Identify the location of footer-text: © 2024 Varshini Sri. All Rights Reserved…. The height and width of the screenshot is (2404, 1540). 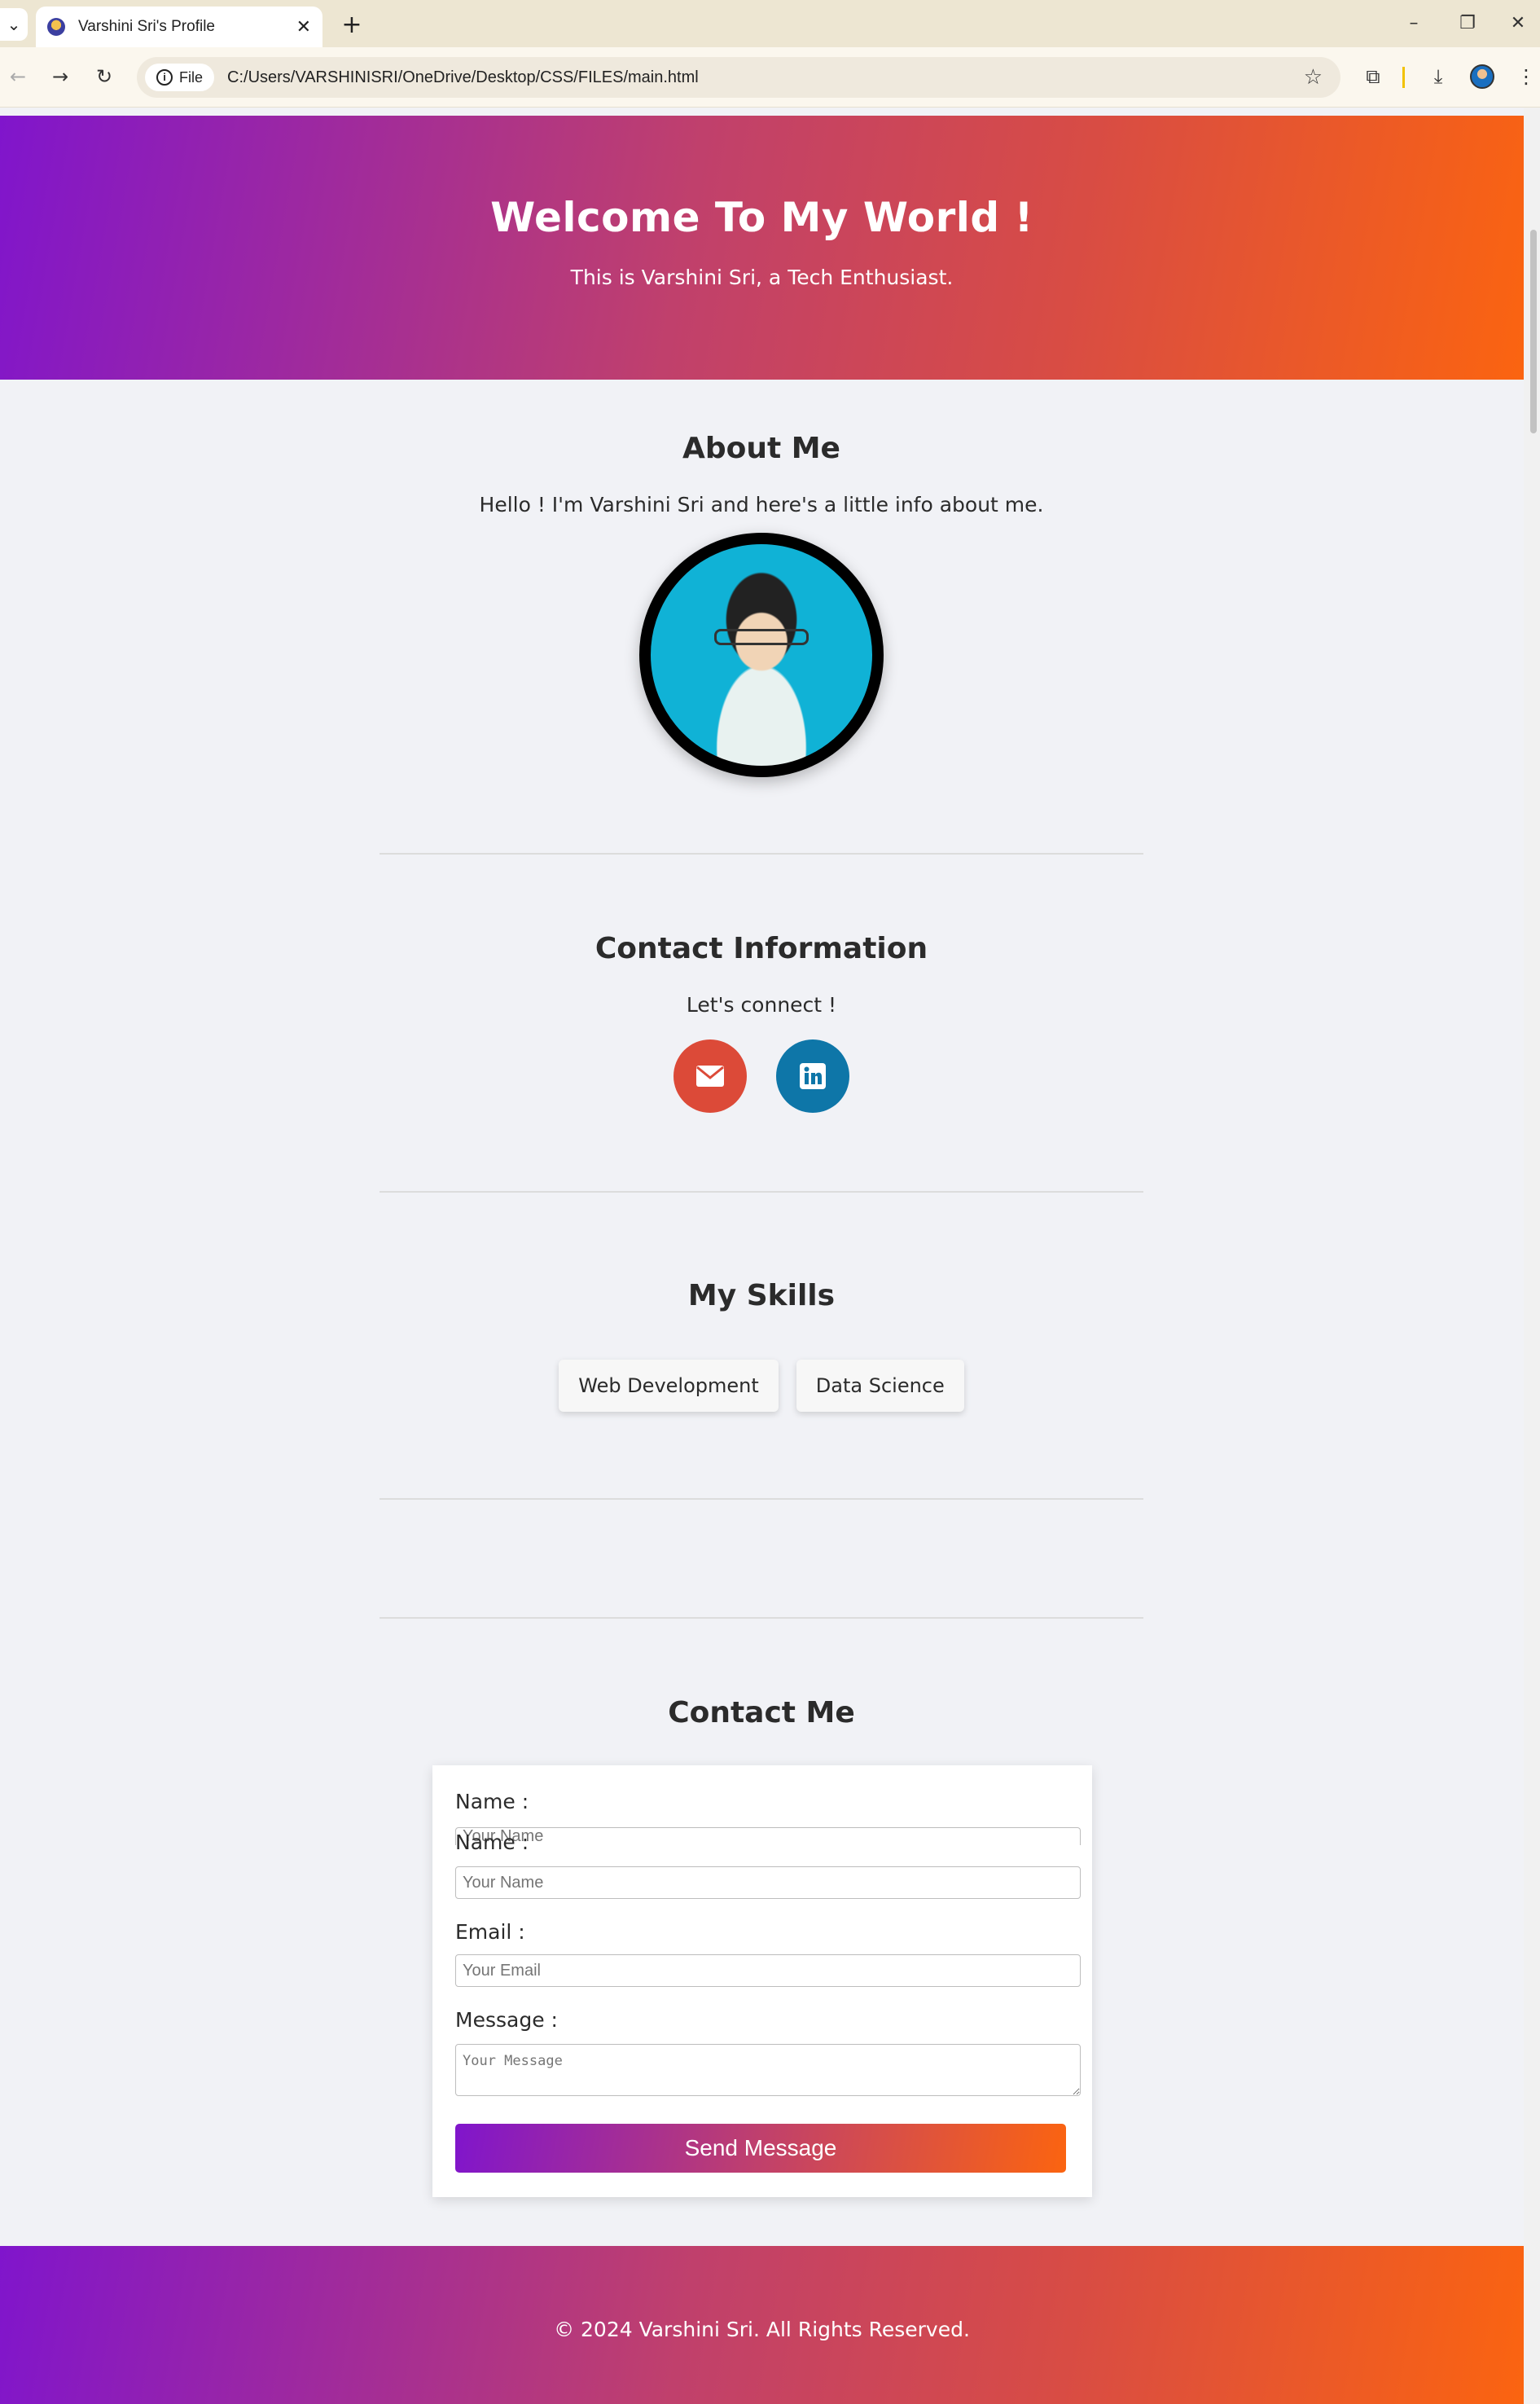
(762, 2329).